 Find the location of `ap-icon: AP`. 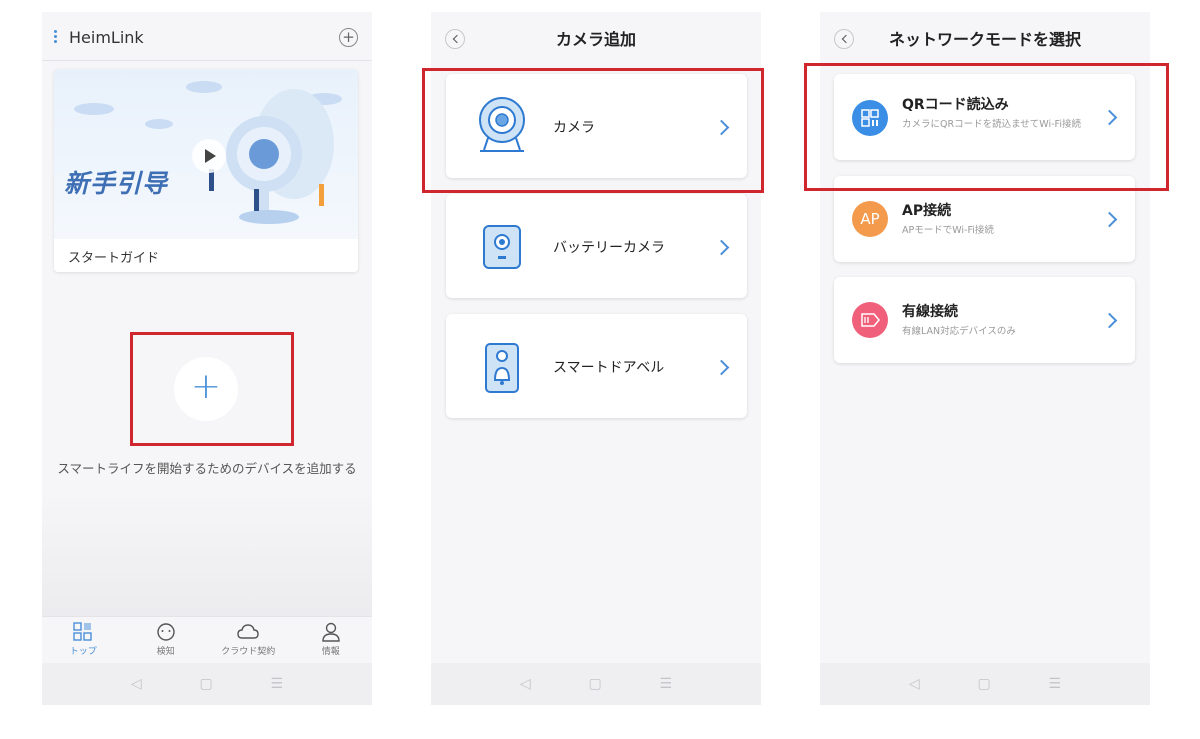

ap-icon: AP is located at coordinates (870, 219).